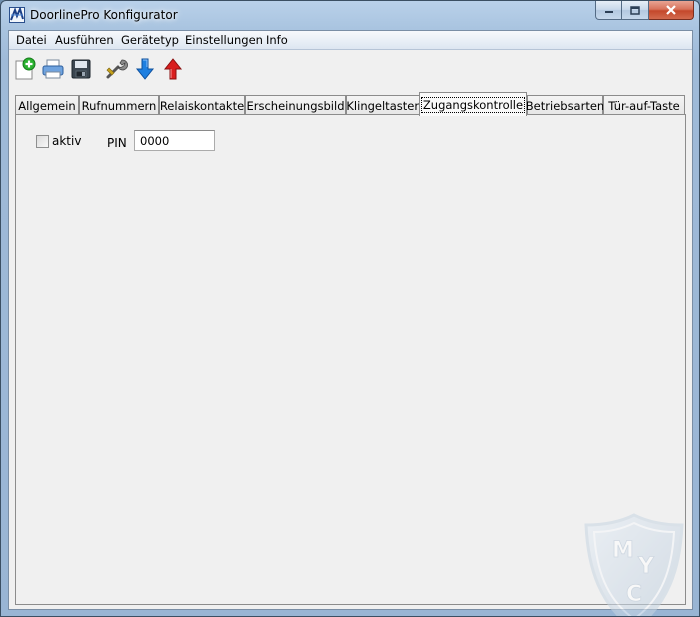  I want to click on tab-label: Erscheinungsbild, so click(295, 105).